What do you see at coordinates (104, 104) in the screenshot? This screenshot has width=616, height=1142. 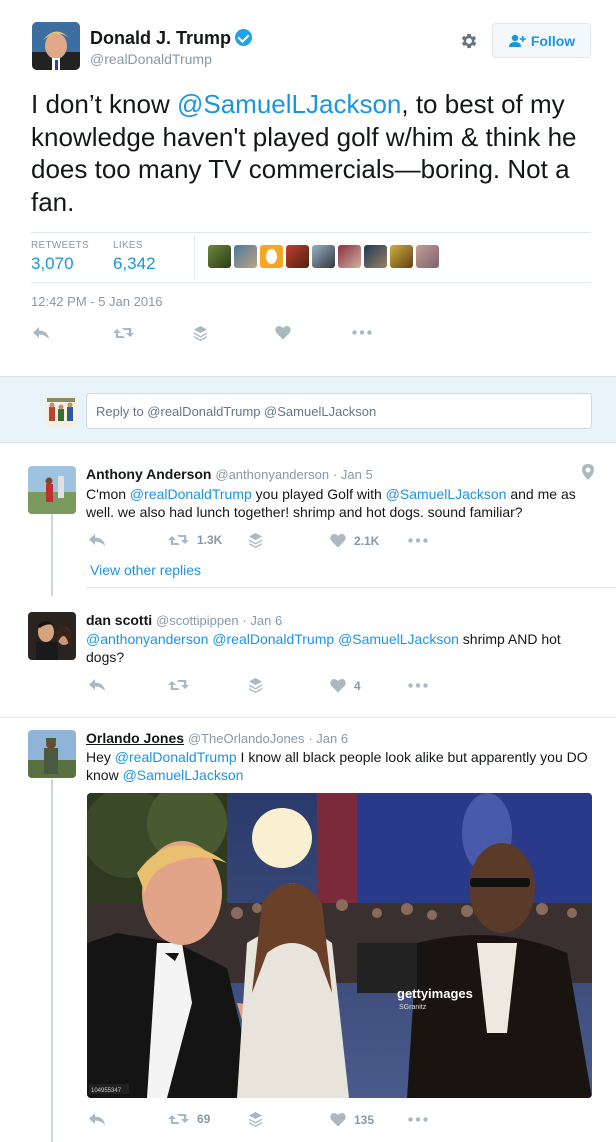 I see `tweet-text-start: I don’t know` at bounding box center [104, 104].